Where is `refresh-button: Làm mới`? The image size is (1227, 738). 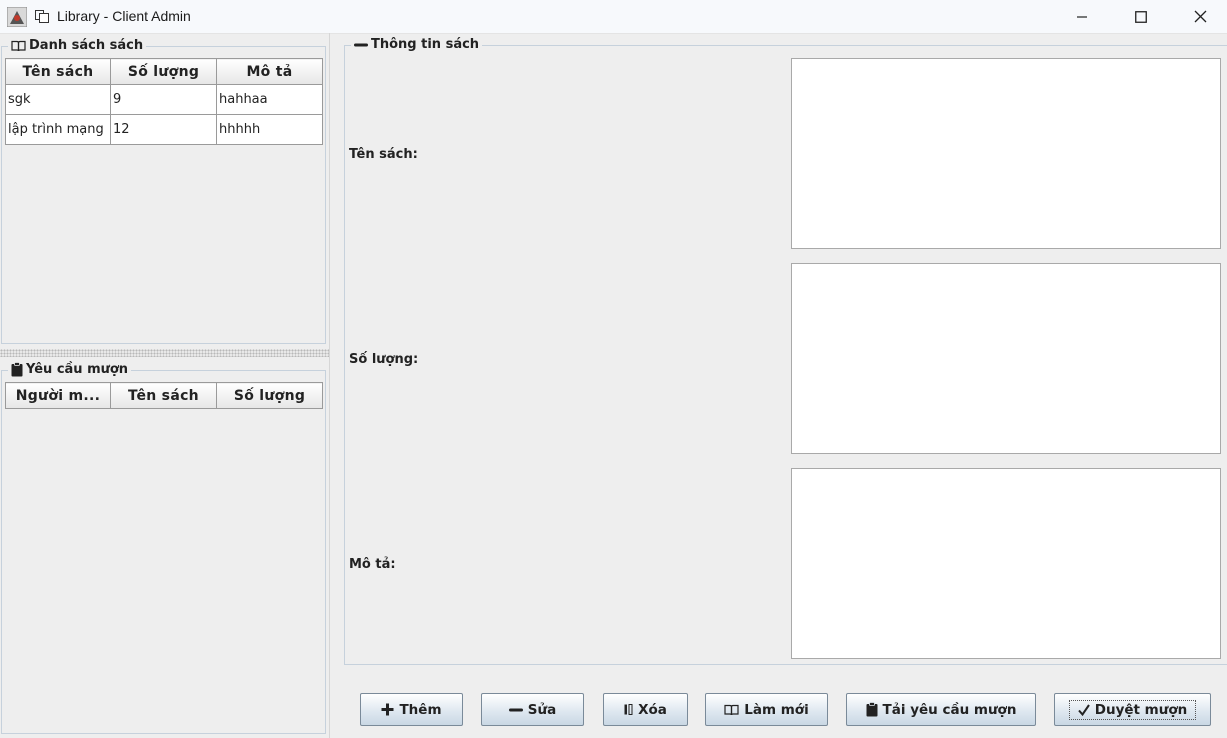 refresh-button: Làm mới is located at coordinates (766, 709).